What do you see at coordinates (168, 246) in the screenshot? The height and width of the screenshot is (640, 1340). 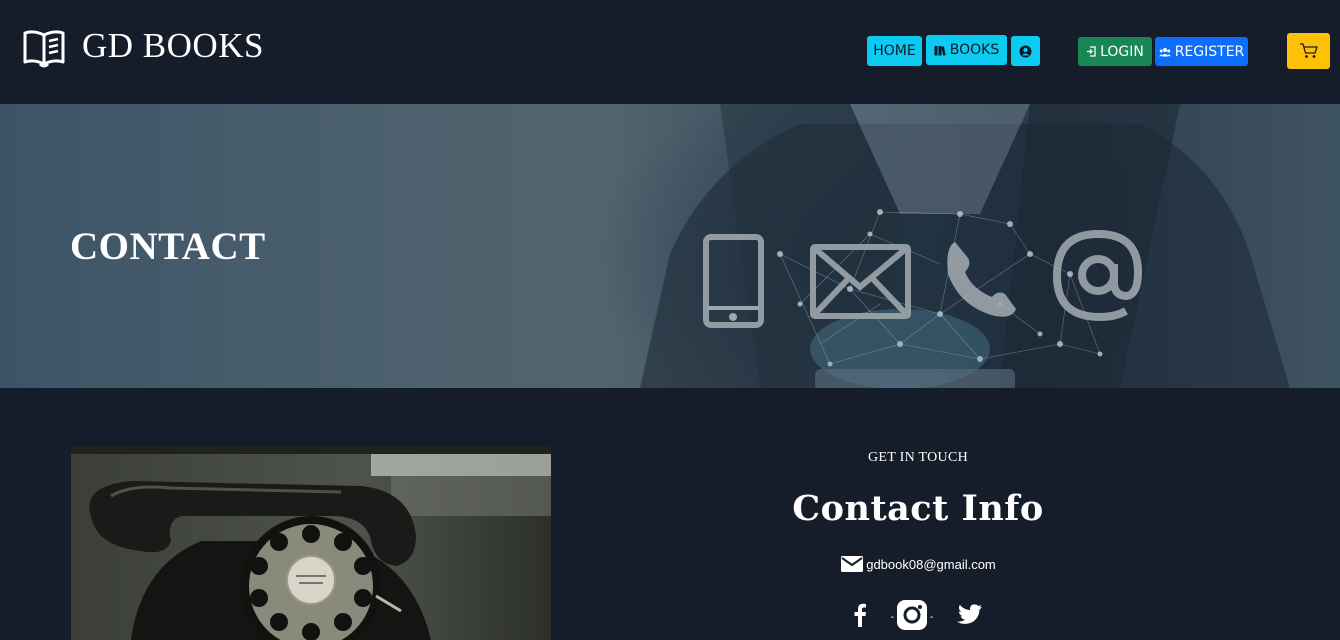 I see `hero-title: CONTACT` at bounding box center [168, 246].